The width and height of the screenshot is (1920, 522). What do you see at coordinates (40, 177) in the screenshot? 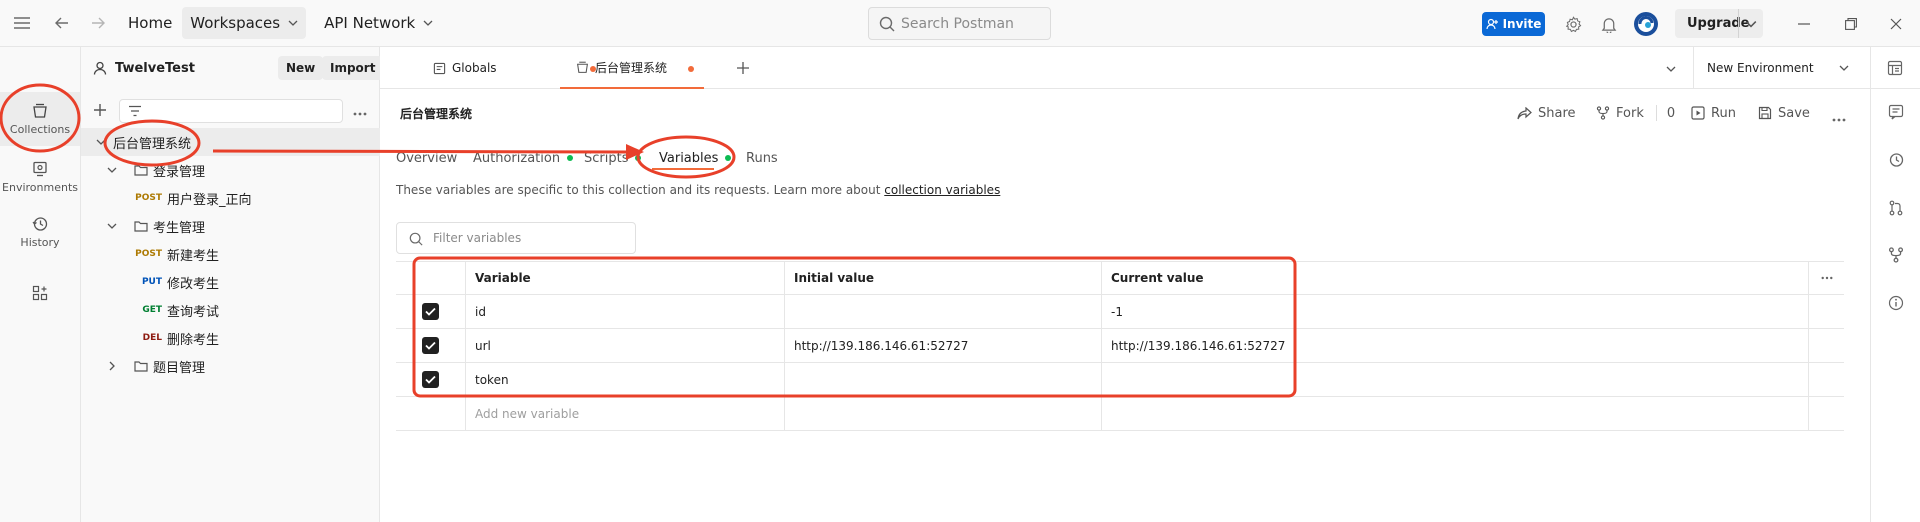
I see `rail-item-environments: Environments` at bounding box center [40, 177].